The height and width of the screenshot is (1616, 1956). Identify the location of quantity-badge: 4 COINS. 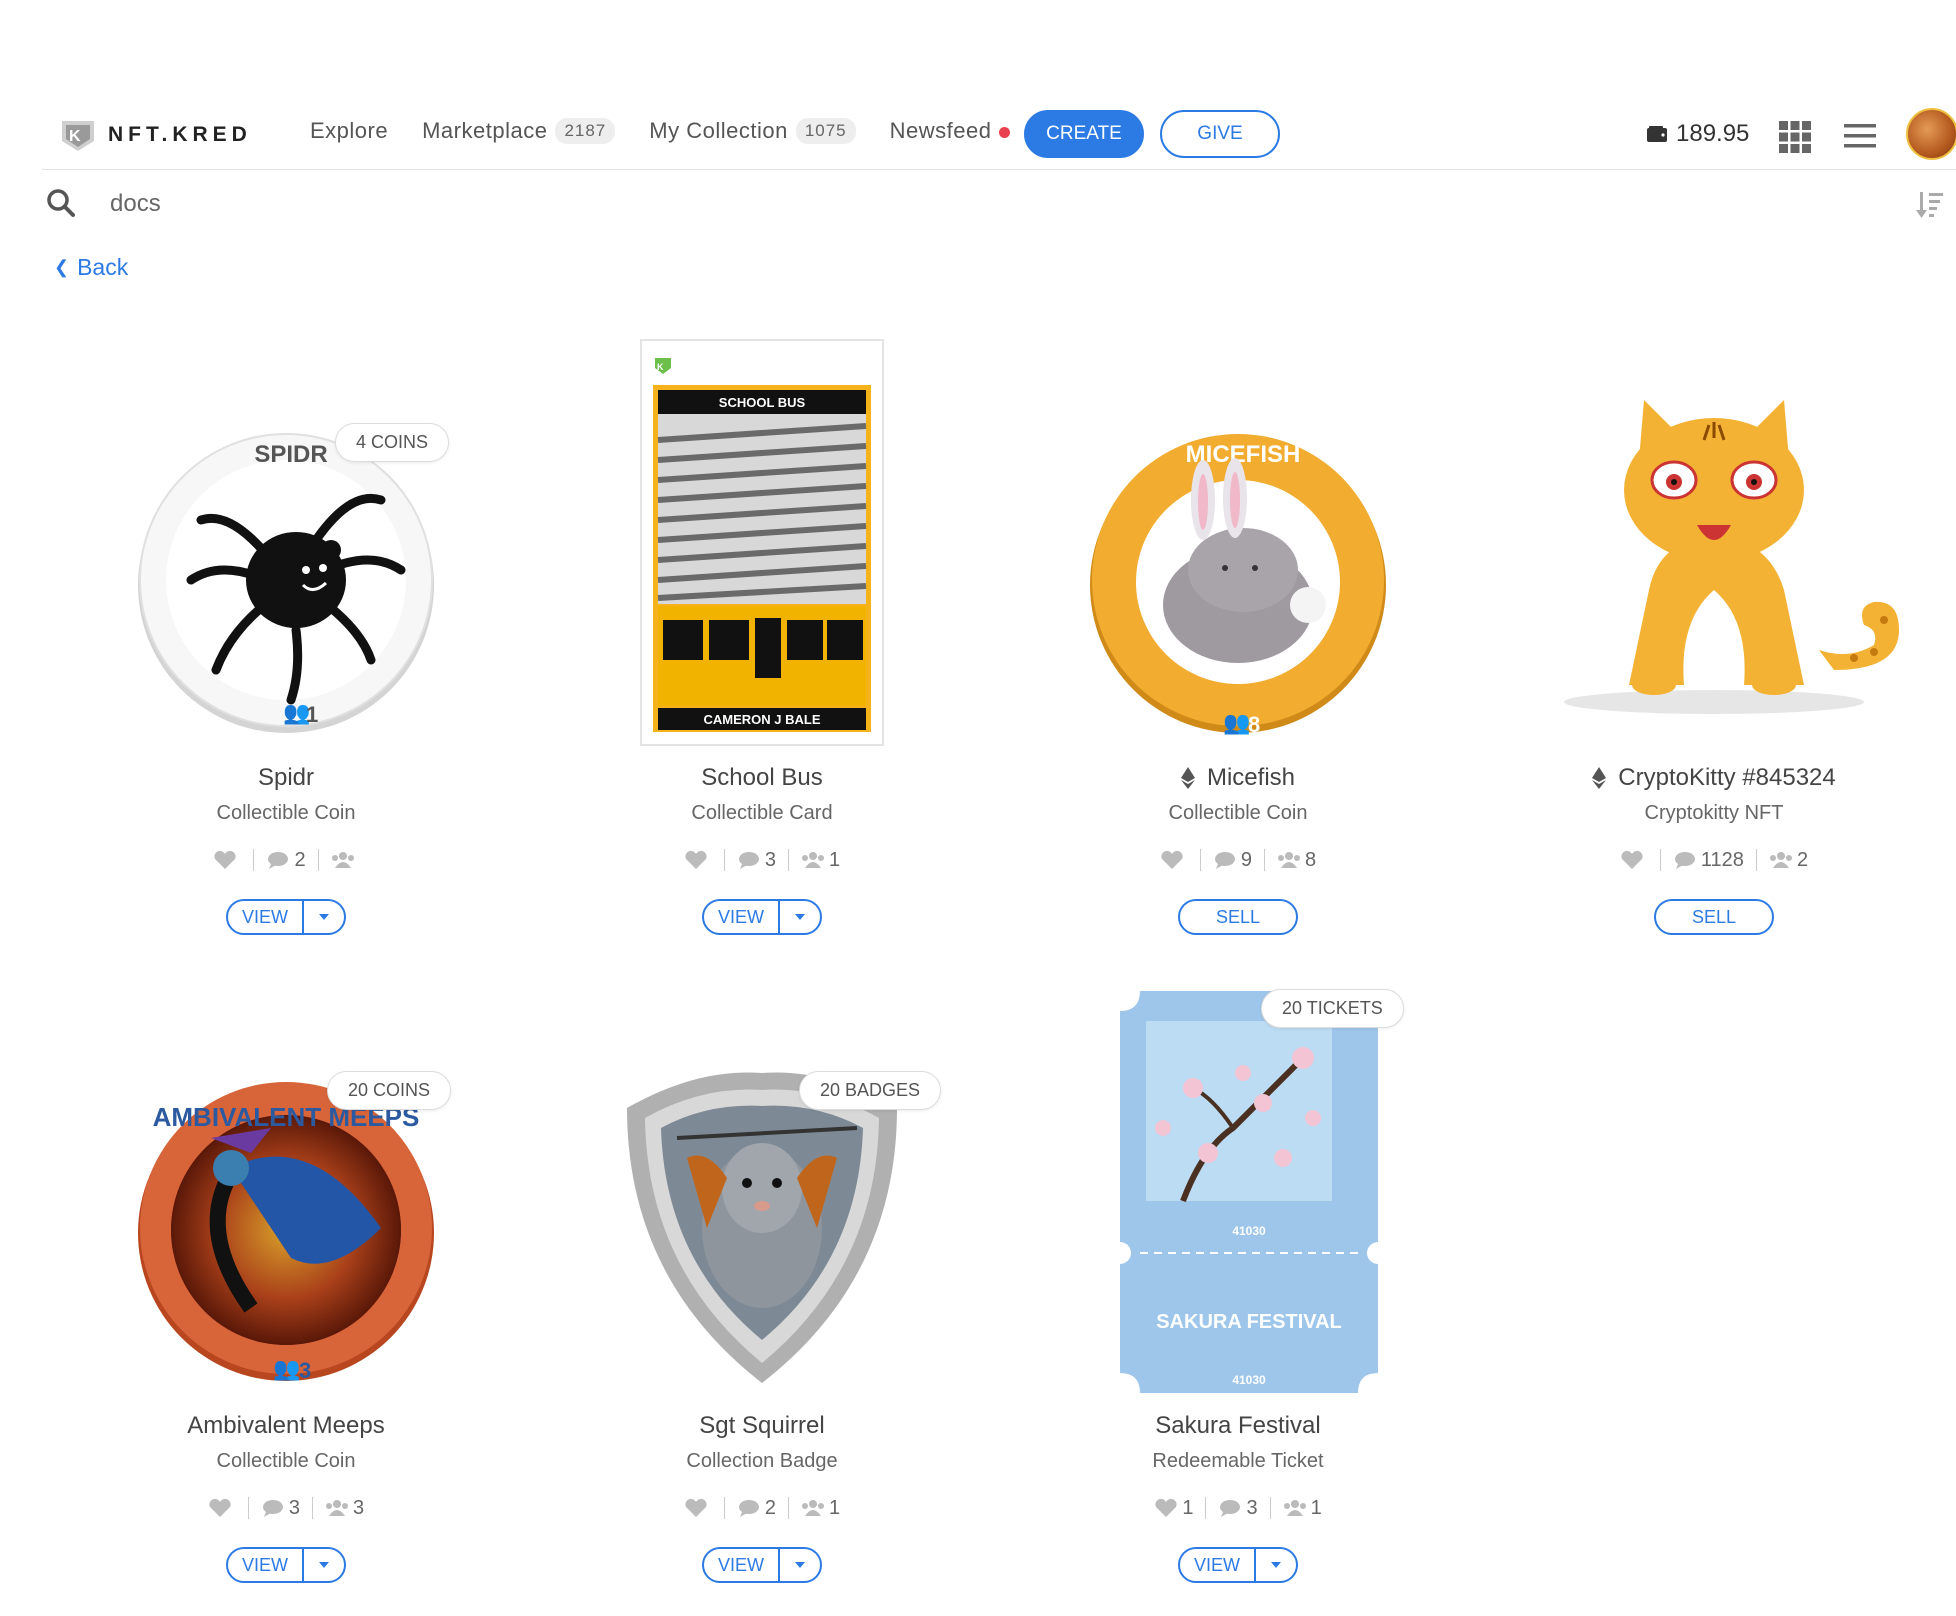
(392, 442).